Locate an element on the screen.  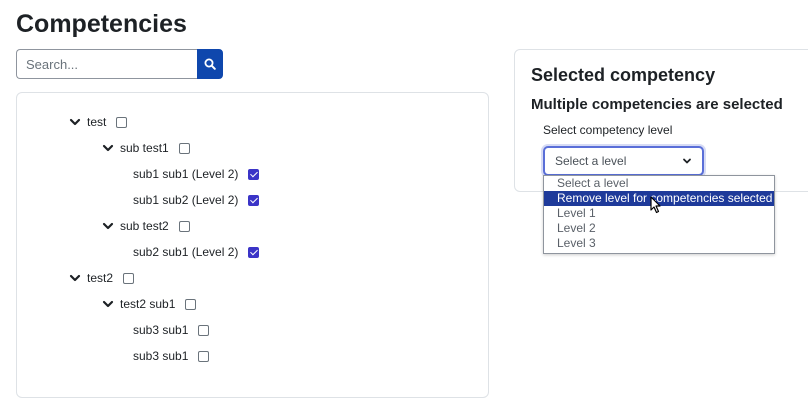
level-option: Level 3 is located at coordinates (659, 243).